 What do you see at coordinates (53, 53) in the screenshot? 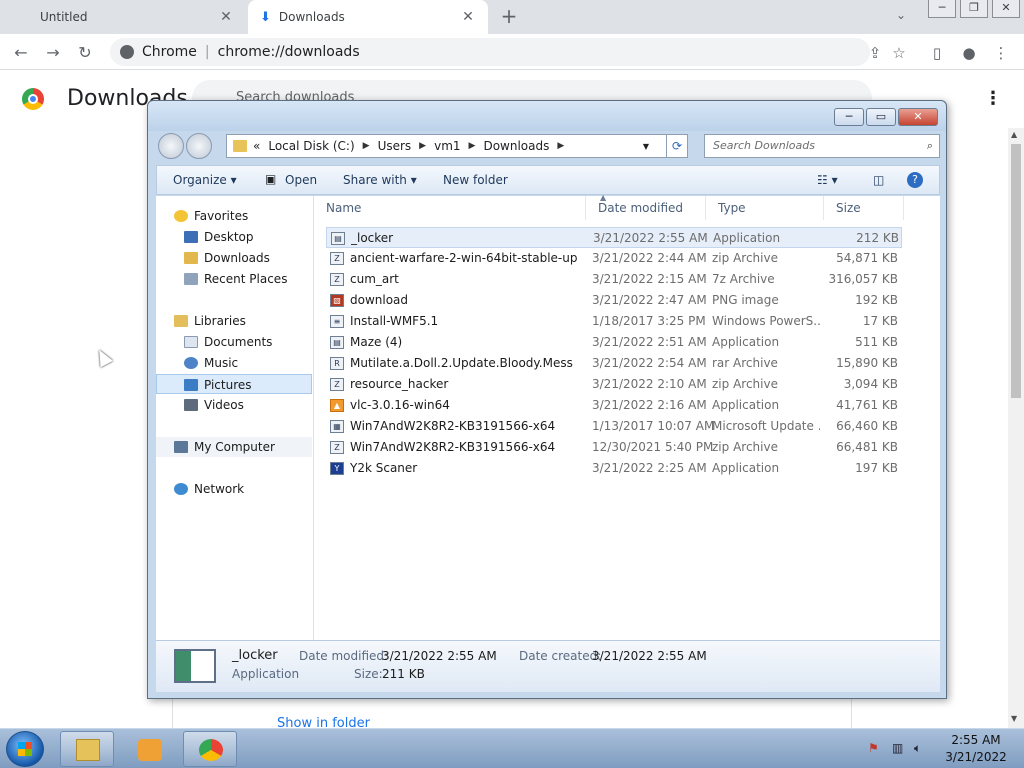
I see `forward-arrow-icon: →` at bounding box center [53, 53].